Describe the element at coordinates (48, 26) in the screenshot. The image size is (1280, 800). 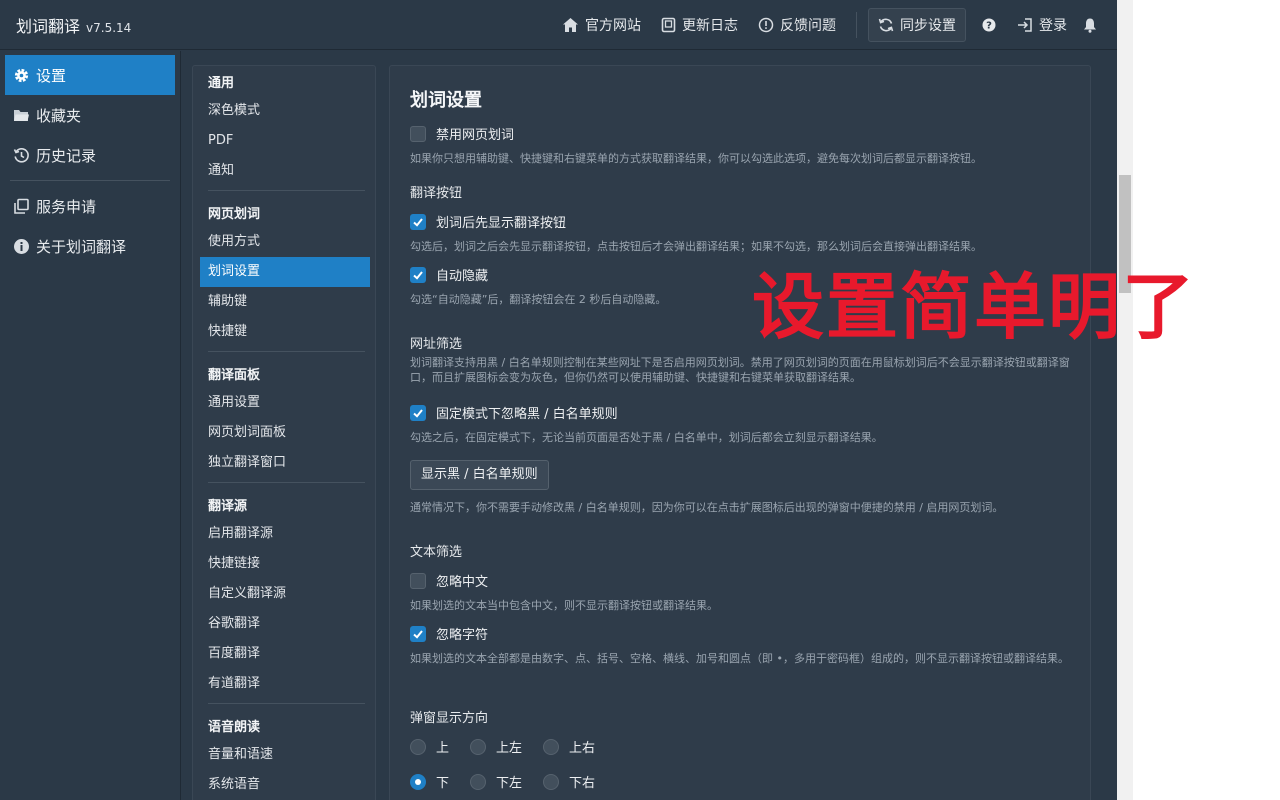
I see `app-title: 划词翻译` at that location.